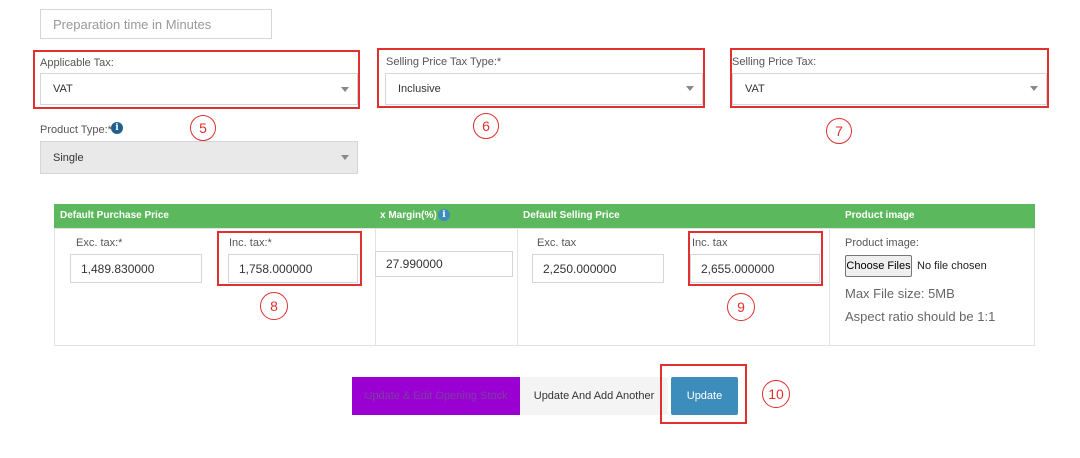 The height and width of the screenshot is (458, 1080). Describe the element at coordinates (755, 89) in the screenshot. I see `selling-price-tax-value: VAT` at that location.